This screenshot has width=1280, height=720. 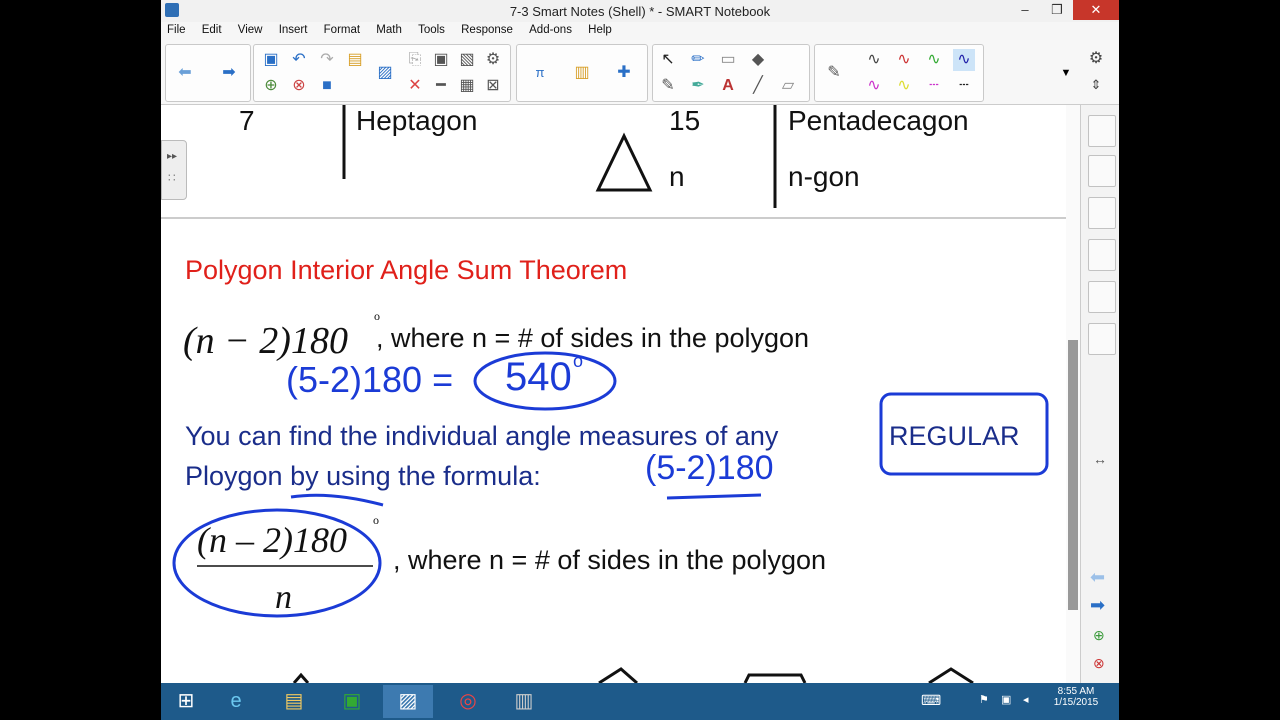 I want to click on forward-arrow-icon: ➡, so click(x=229, y=73).